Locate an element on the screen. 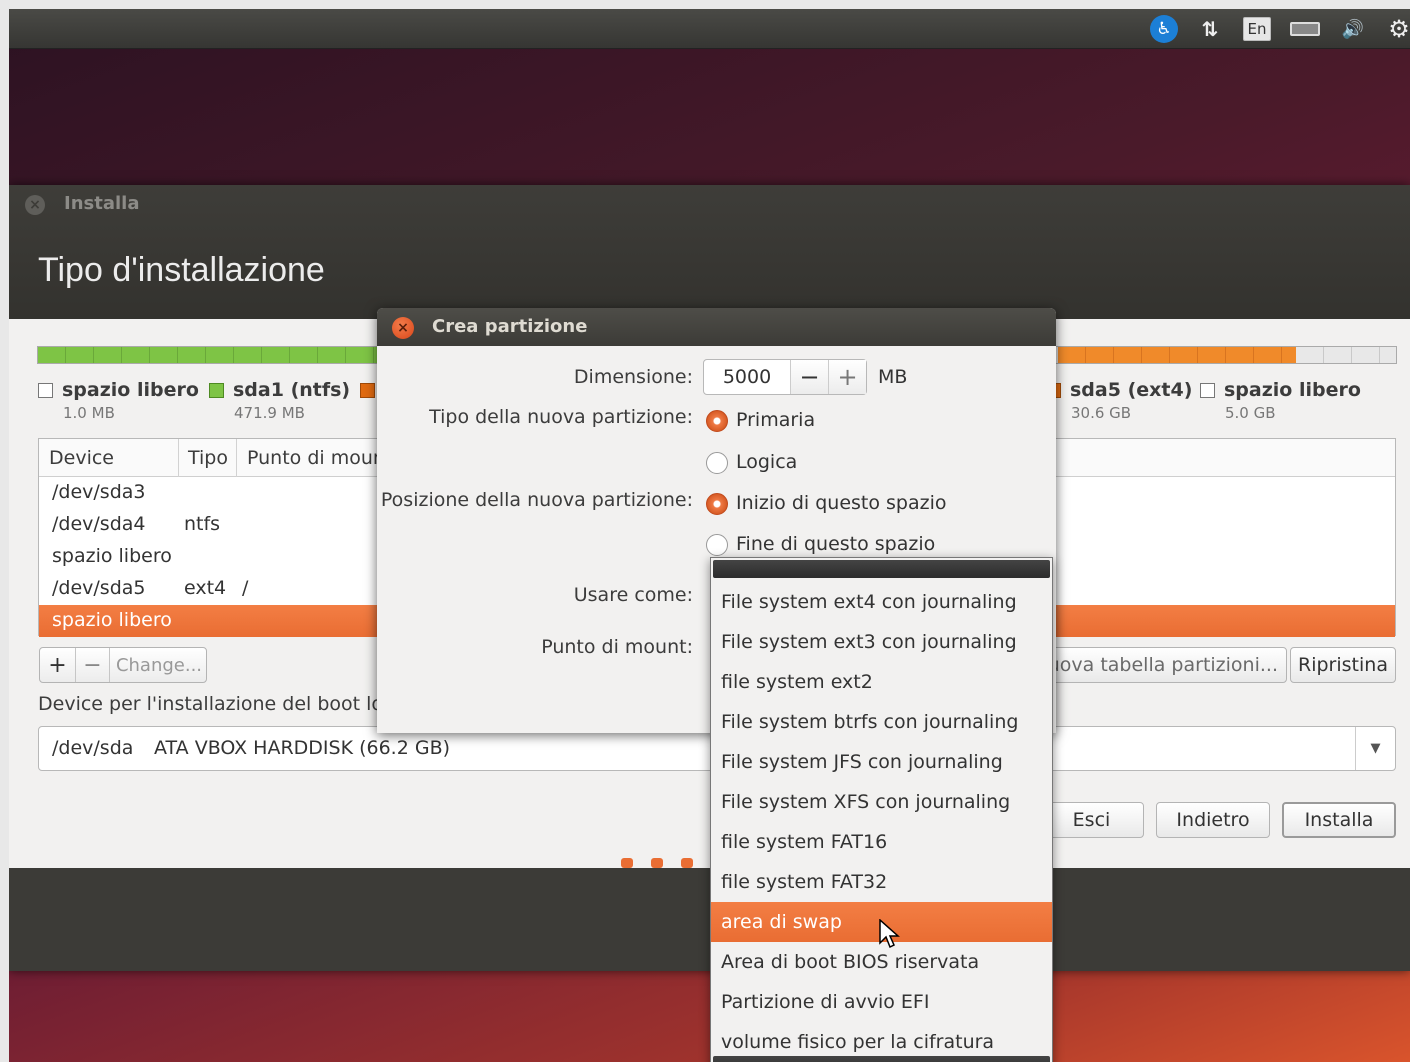 The image size is (1410, 1062). cell-type: ext4 is located at coordinates (205, 588).